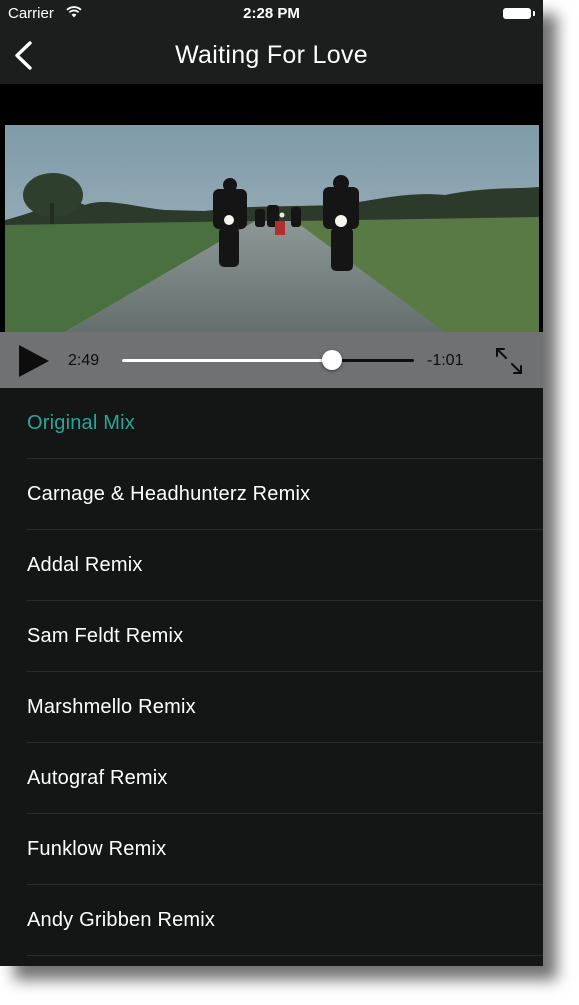 The width and height of the screenshot is (579, 1005). I want to click on mix-item-label: Original Mix, so click(81, 423).